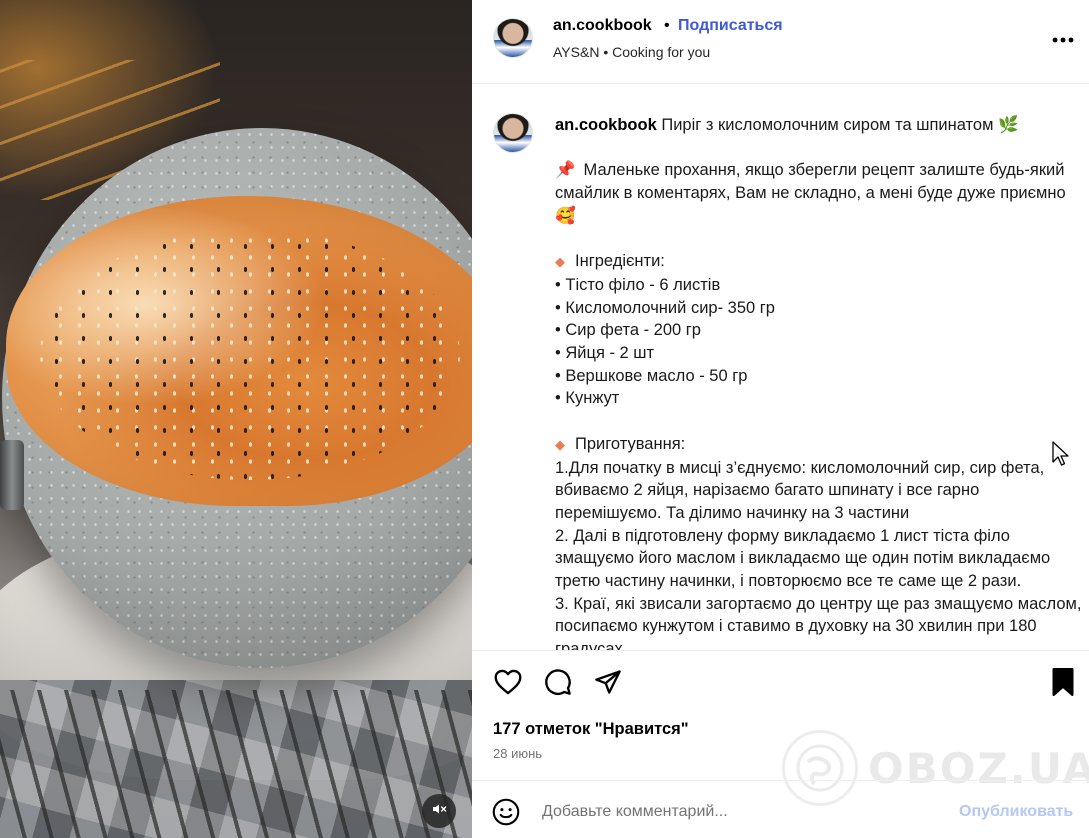  Describe the element at coordinates (591, 729) in the screenshot. I see `likes-count: 177 отметок "Нравится"` at that location.